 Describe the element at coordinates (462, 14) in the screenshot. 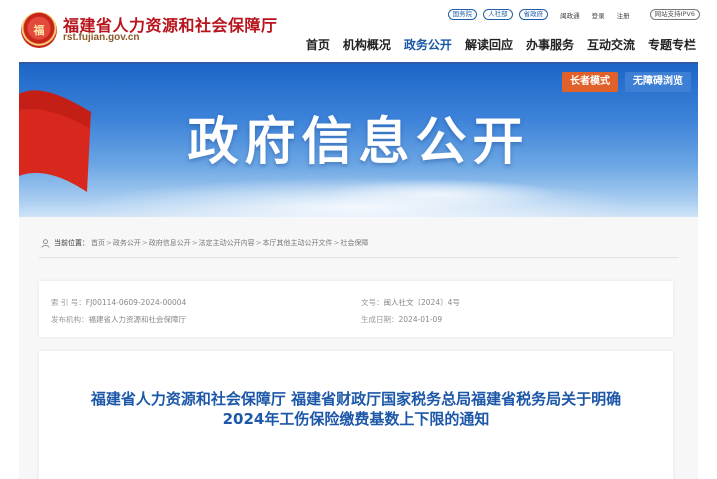

I see `link-state-council: 国务院` at that location.